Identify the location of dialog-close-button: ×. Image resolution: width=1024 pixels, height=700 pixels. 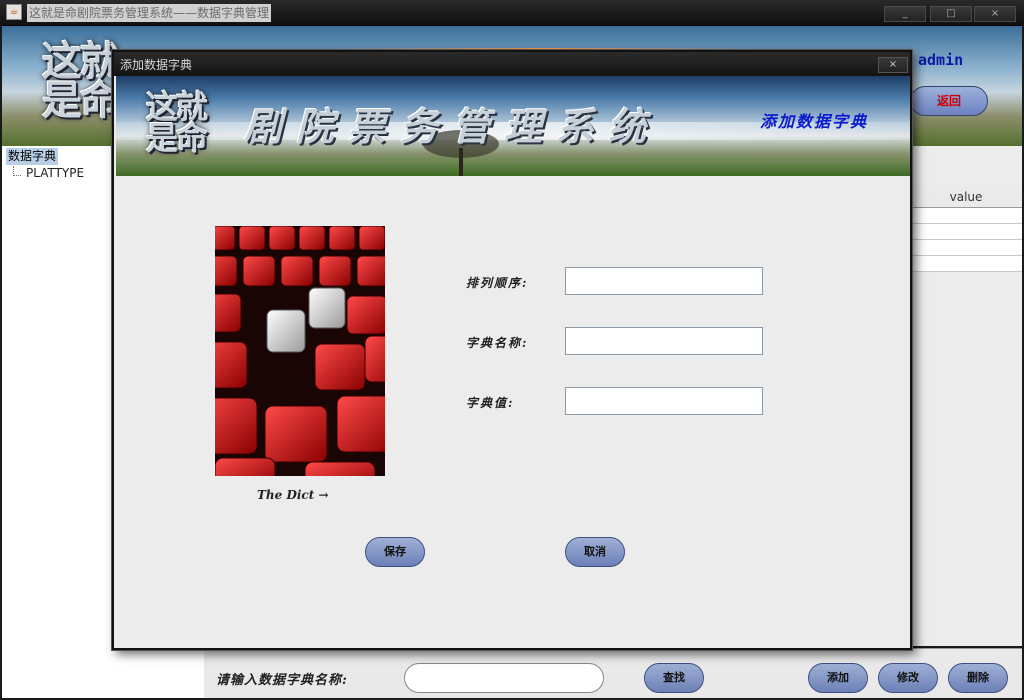
(893, 65).